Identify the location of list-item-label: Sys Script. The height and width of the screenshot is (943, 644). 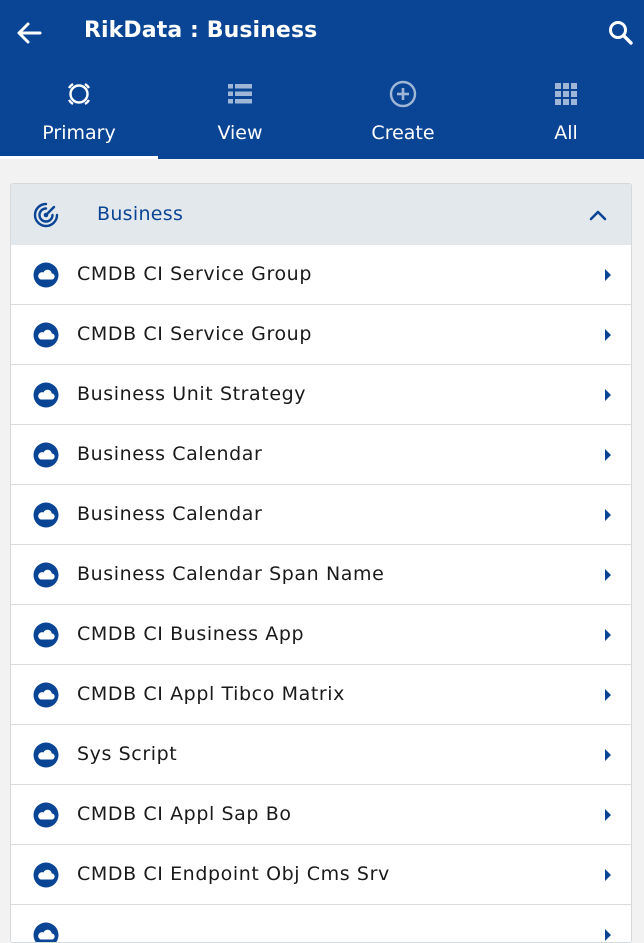
(127, 754).